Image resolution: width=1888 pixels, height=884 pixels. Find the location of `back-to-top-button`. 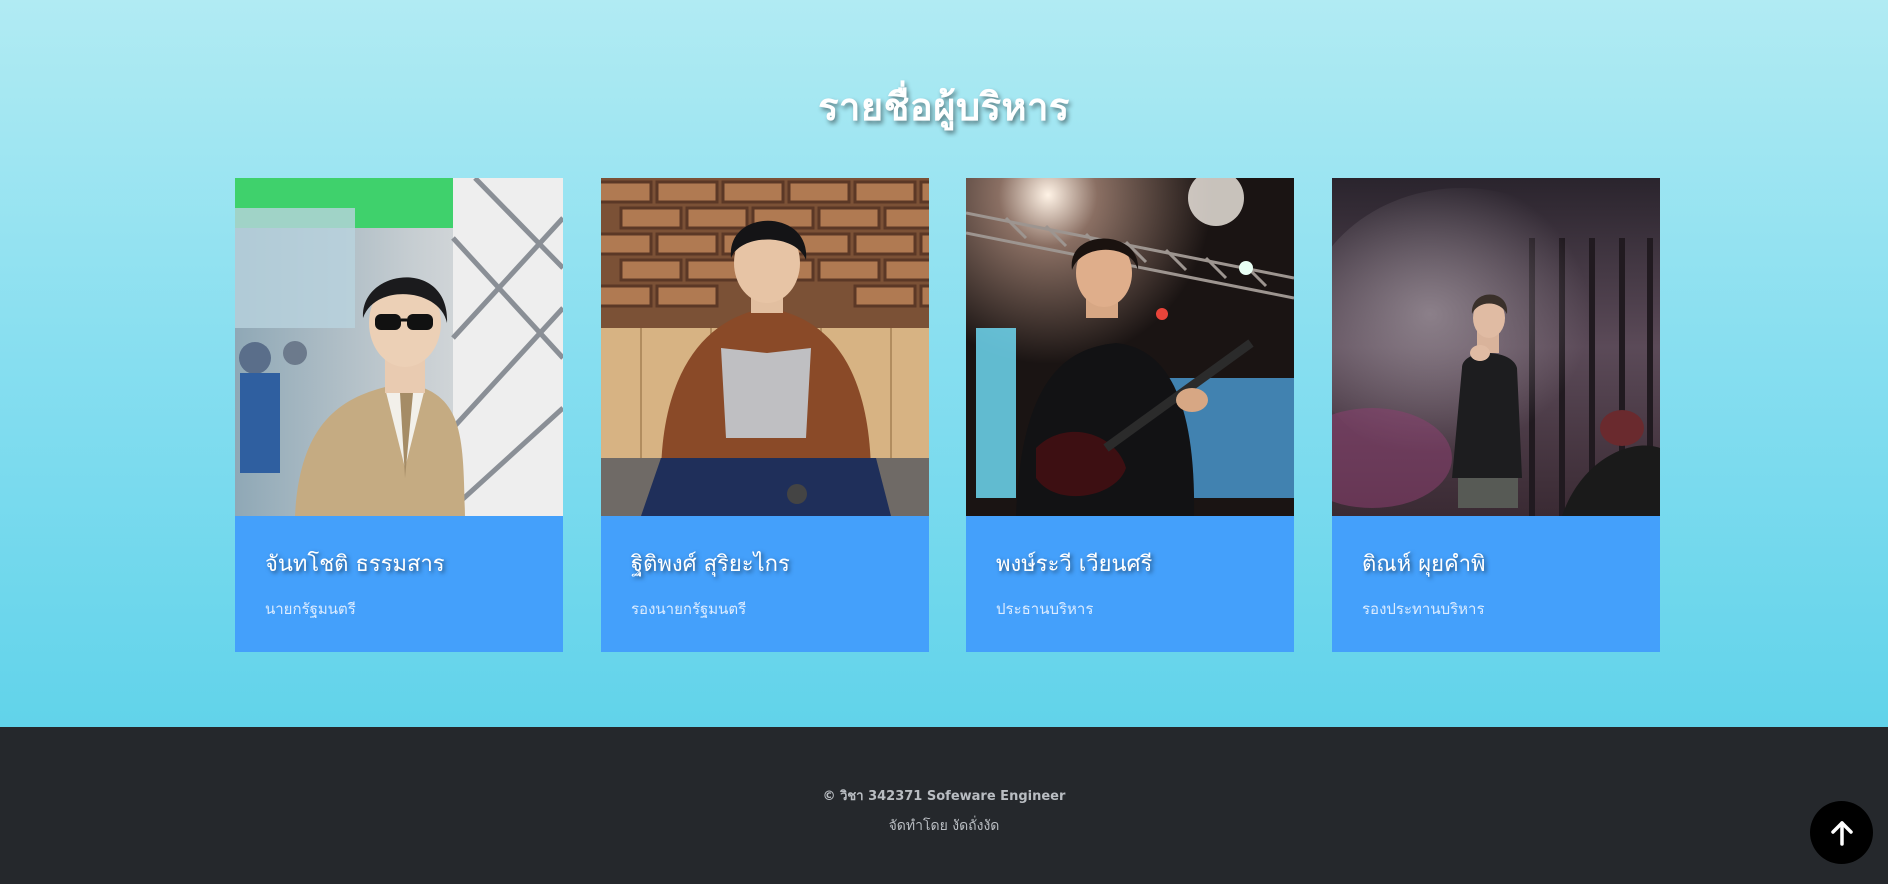

back-to-top-button is located at coordinates (1841, 832).